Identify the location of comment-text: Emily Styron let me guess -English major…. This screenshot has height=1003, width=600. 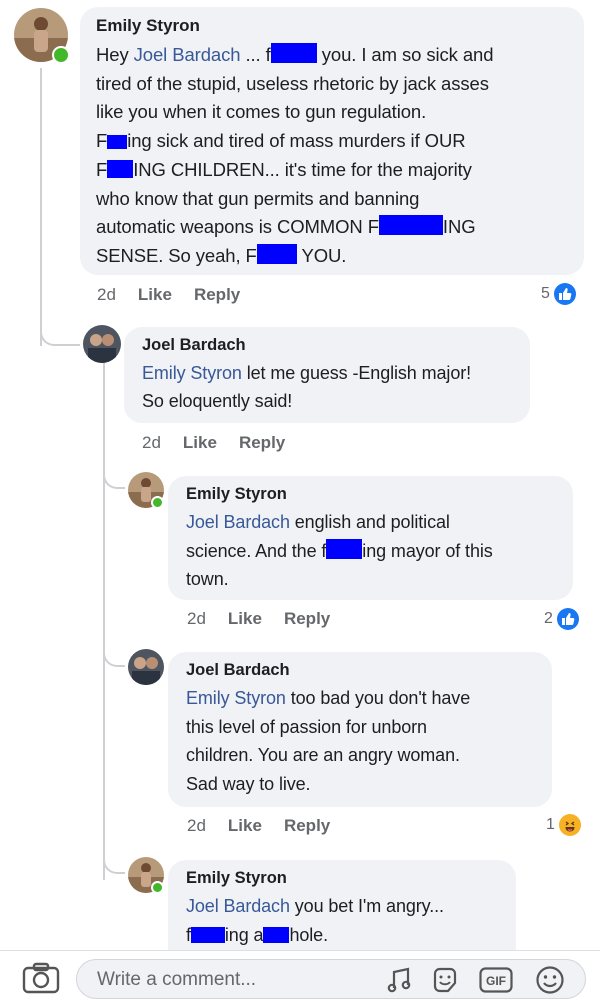
(307, 387).